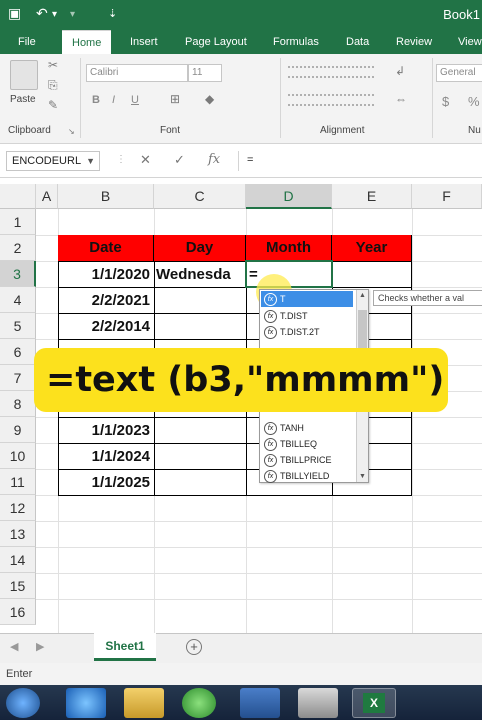  Describe the element at coordinates (71, 131) in the screenshot. I see `clipboard-launcher-icon: ↘` at that location.